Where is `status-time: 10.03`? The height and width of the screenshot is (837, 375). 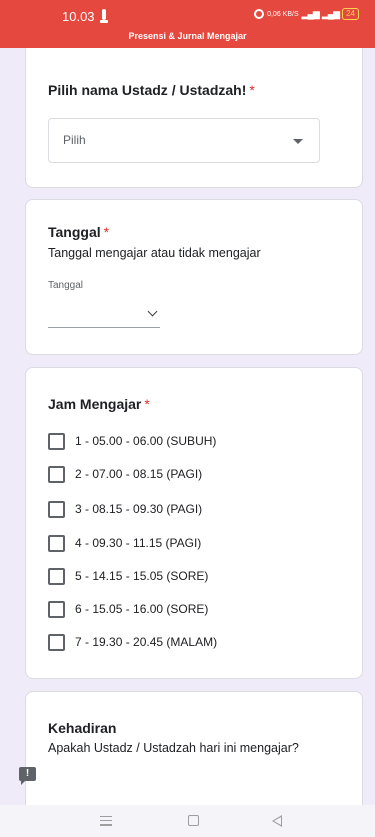 status-time: 10.03 is located at coordinates (78, 16).